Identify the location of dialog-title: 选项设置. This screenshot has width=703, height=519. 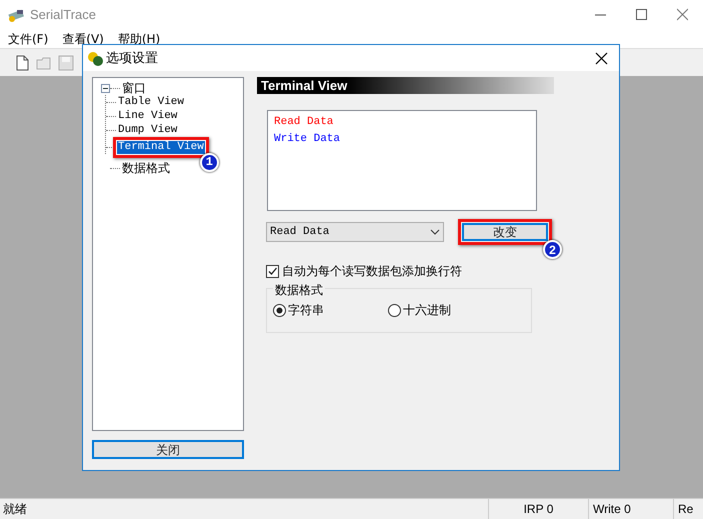
(132, 58).